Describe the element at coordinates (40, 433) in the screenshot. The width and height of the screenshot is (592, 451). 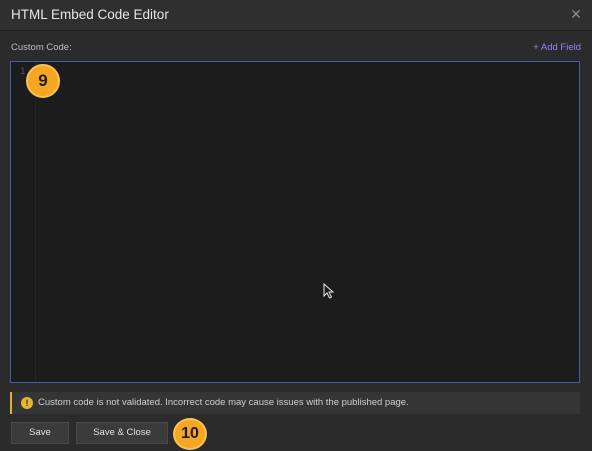
I see `save-button: Save` at that location.